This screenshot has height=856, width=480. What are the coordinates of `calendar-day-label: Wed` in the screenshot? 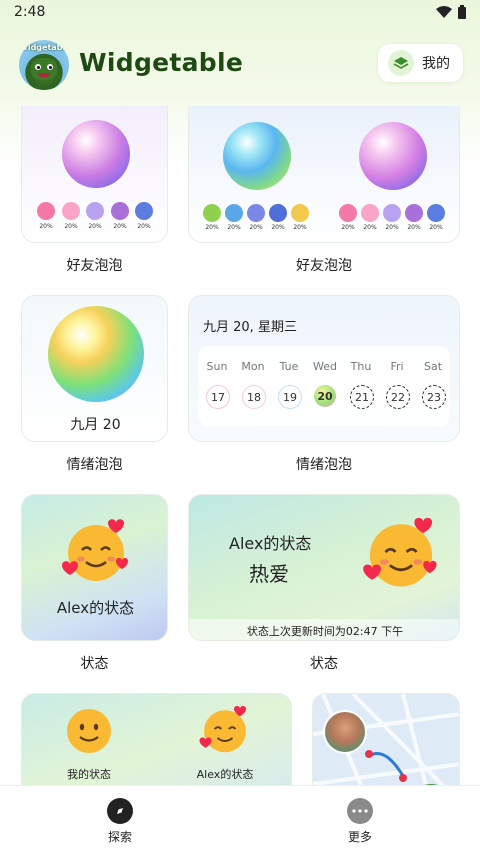 It's located at (325, 366).